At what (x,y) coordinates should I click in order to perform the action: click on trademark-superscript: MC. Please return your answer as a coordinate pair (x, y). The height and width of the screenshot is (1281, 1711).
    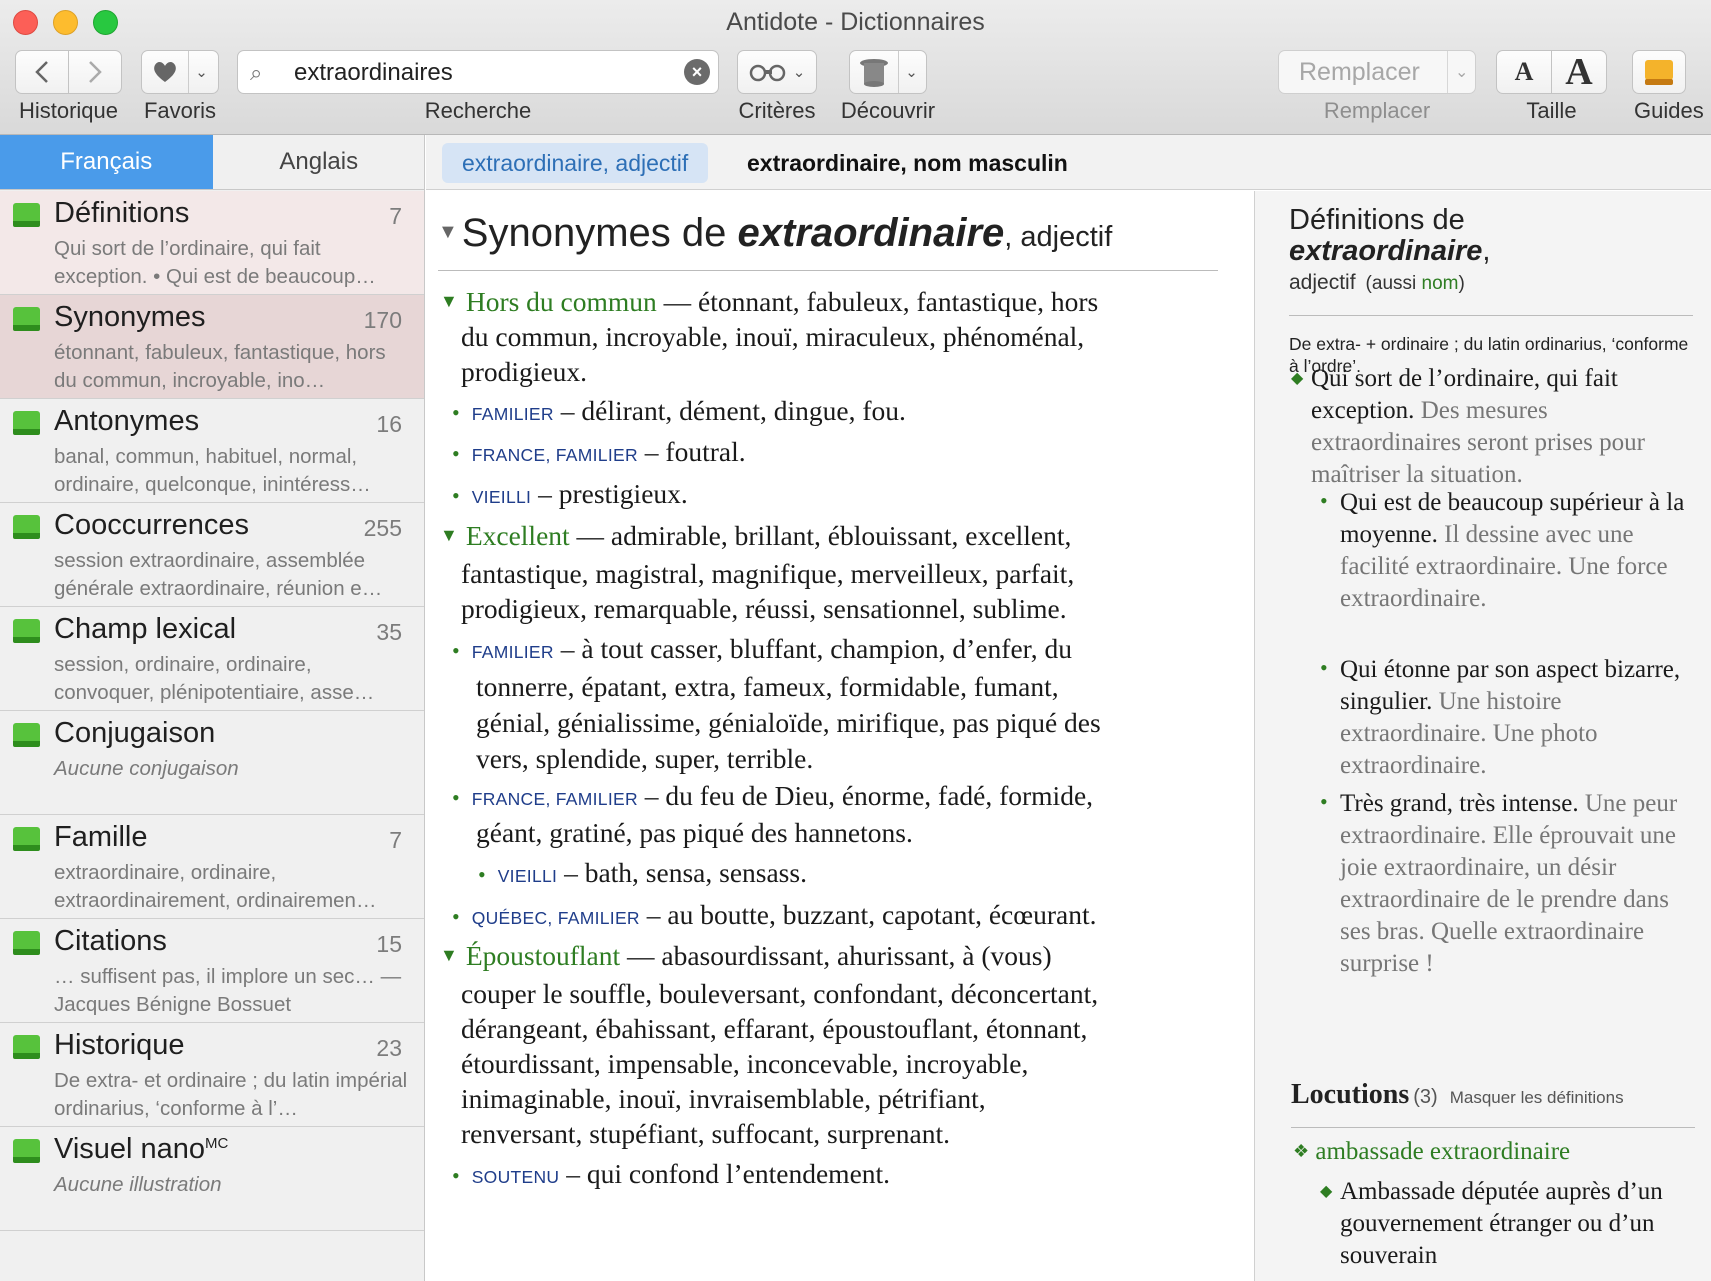
    Looking at the image, I should click on (217, 1143).